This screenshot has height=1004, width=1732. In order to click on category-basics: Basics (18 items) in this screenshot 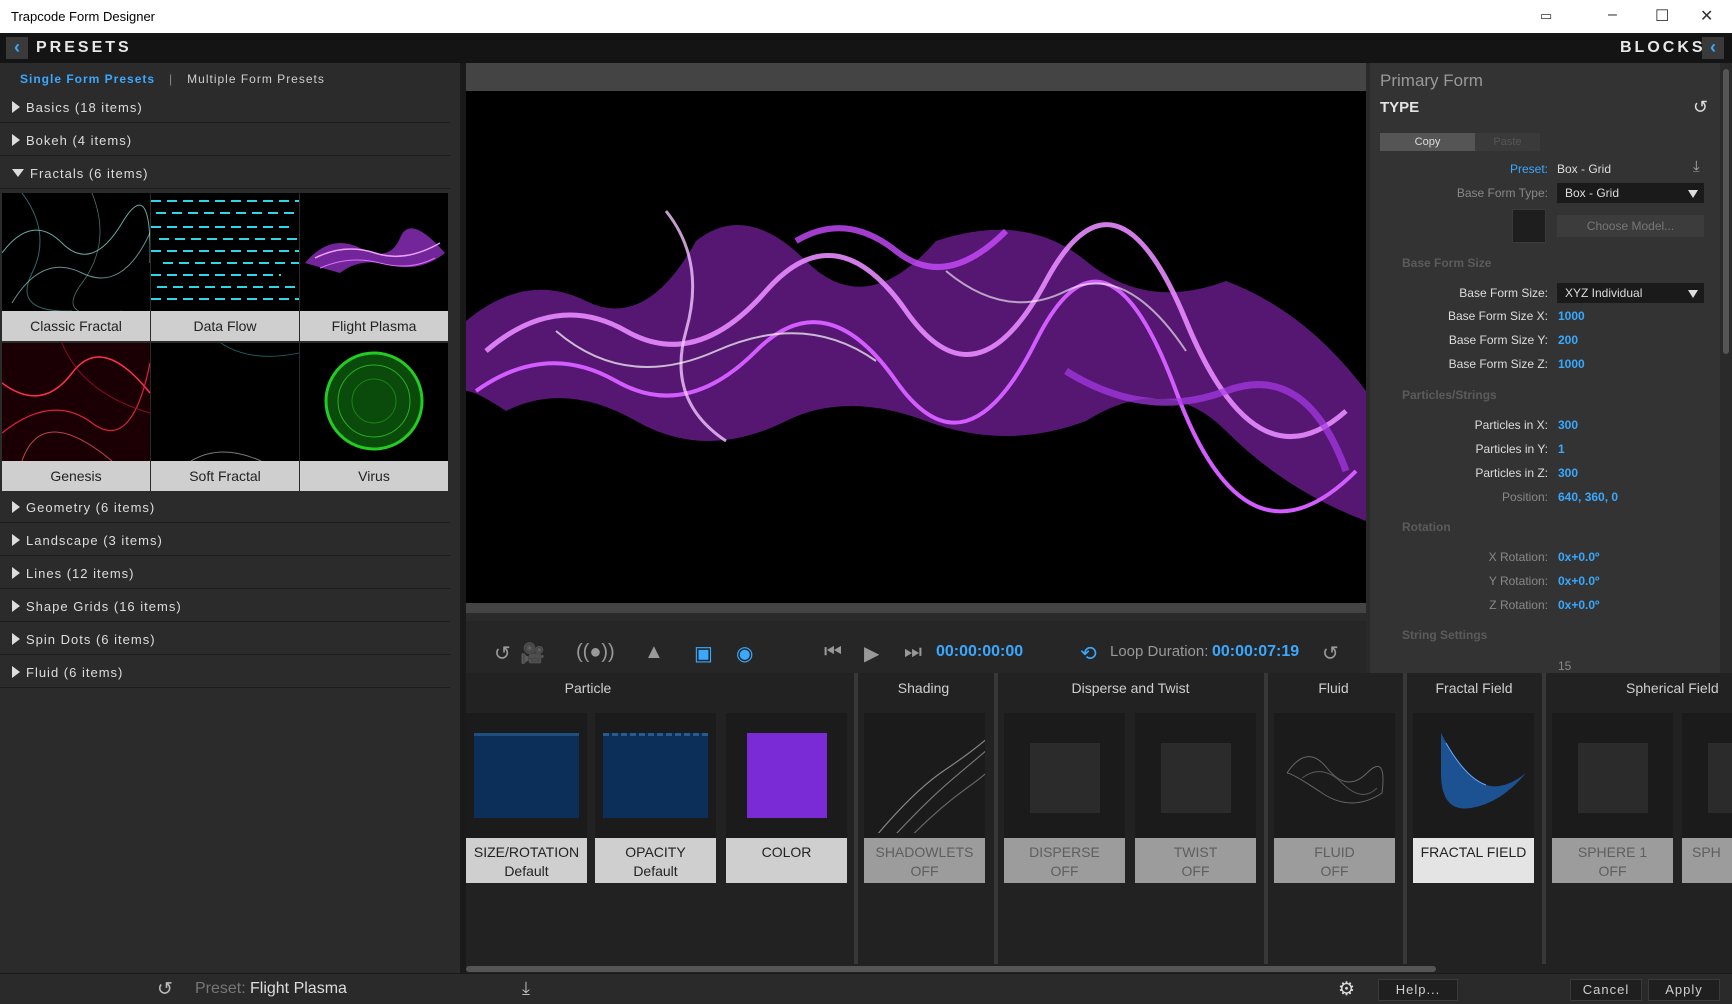, I will do `click(225, 108)`.